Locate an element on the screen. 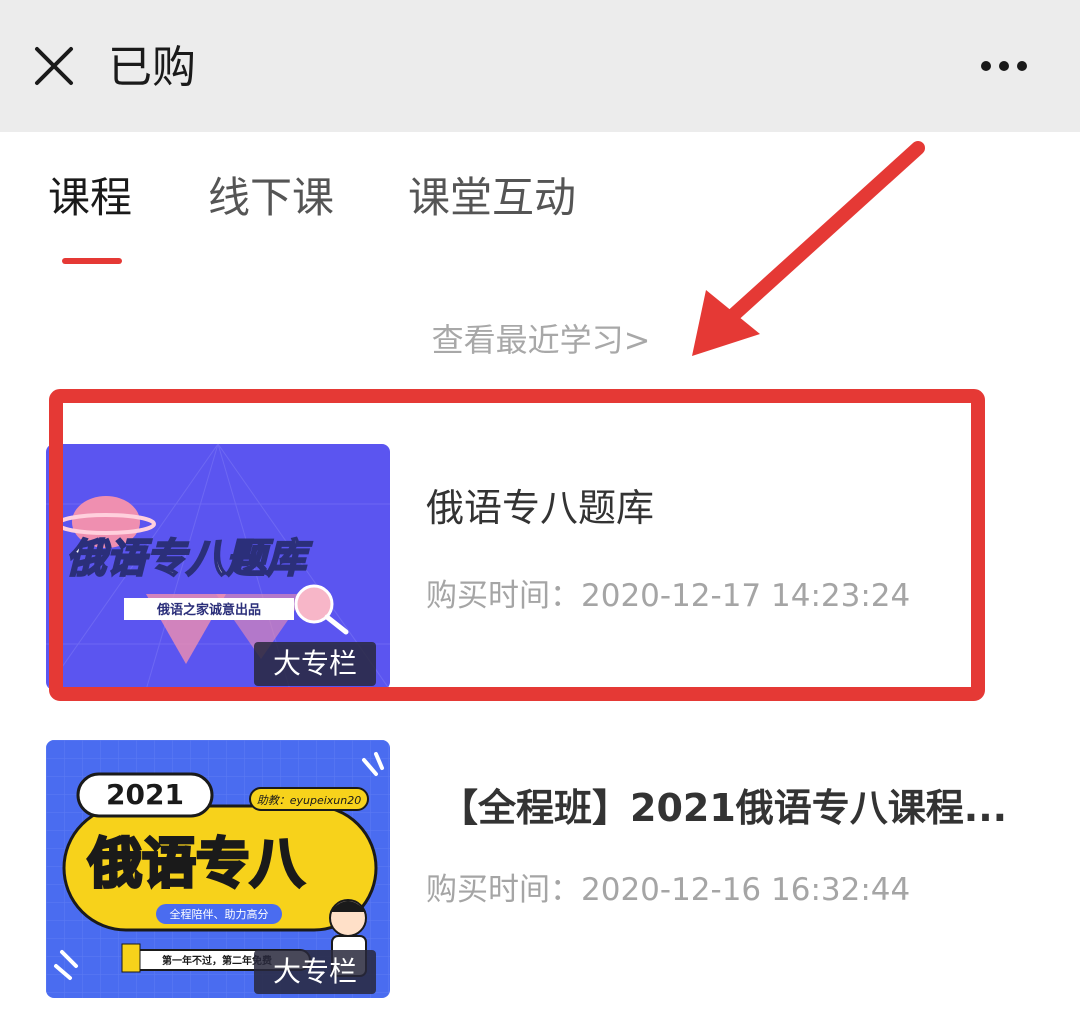 This screenshot has height=1030, width=1080. more-horizontal-icon is located at coordinates (1004, 66).